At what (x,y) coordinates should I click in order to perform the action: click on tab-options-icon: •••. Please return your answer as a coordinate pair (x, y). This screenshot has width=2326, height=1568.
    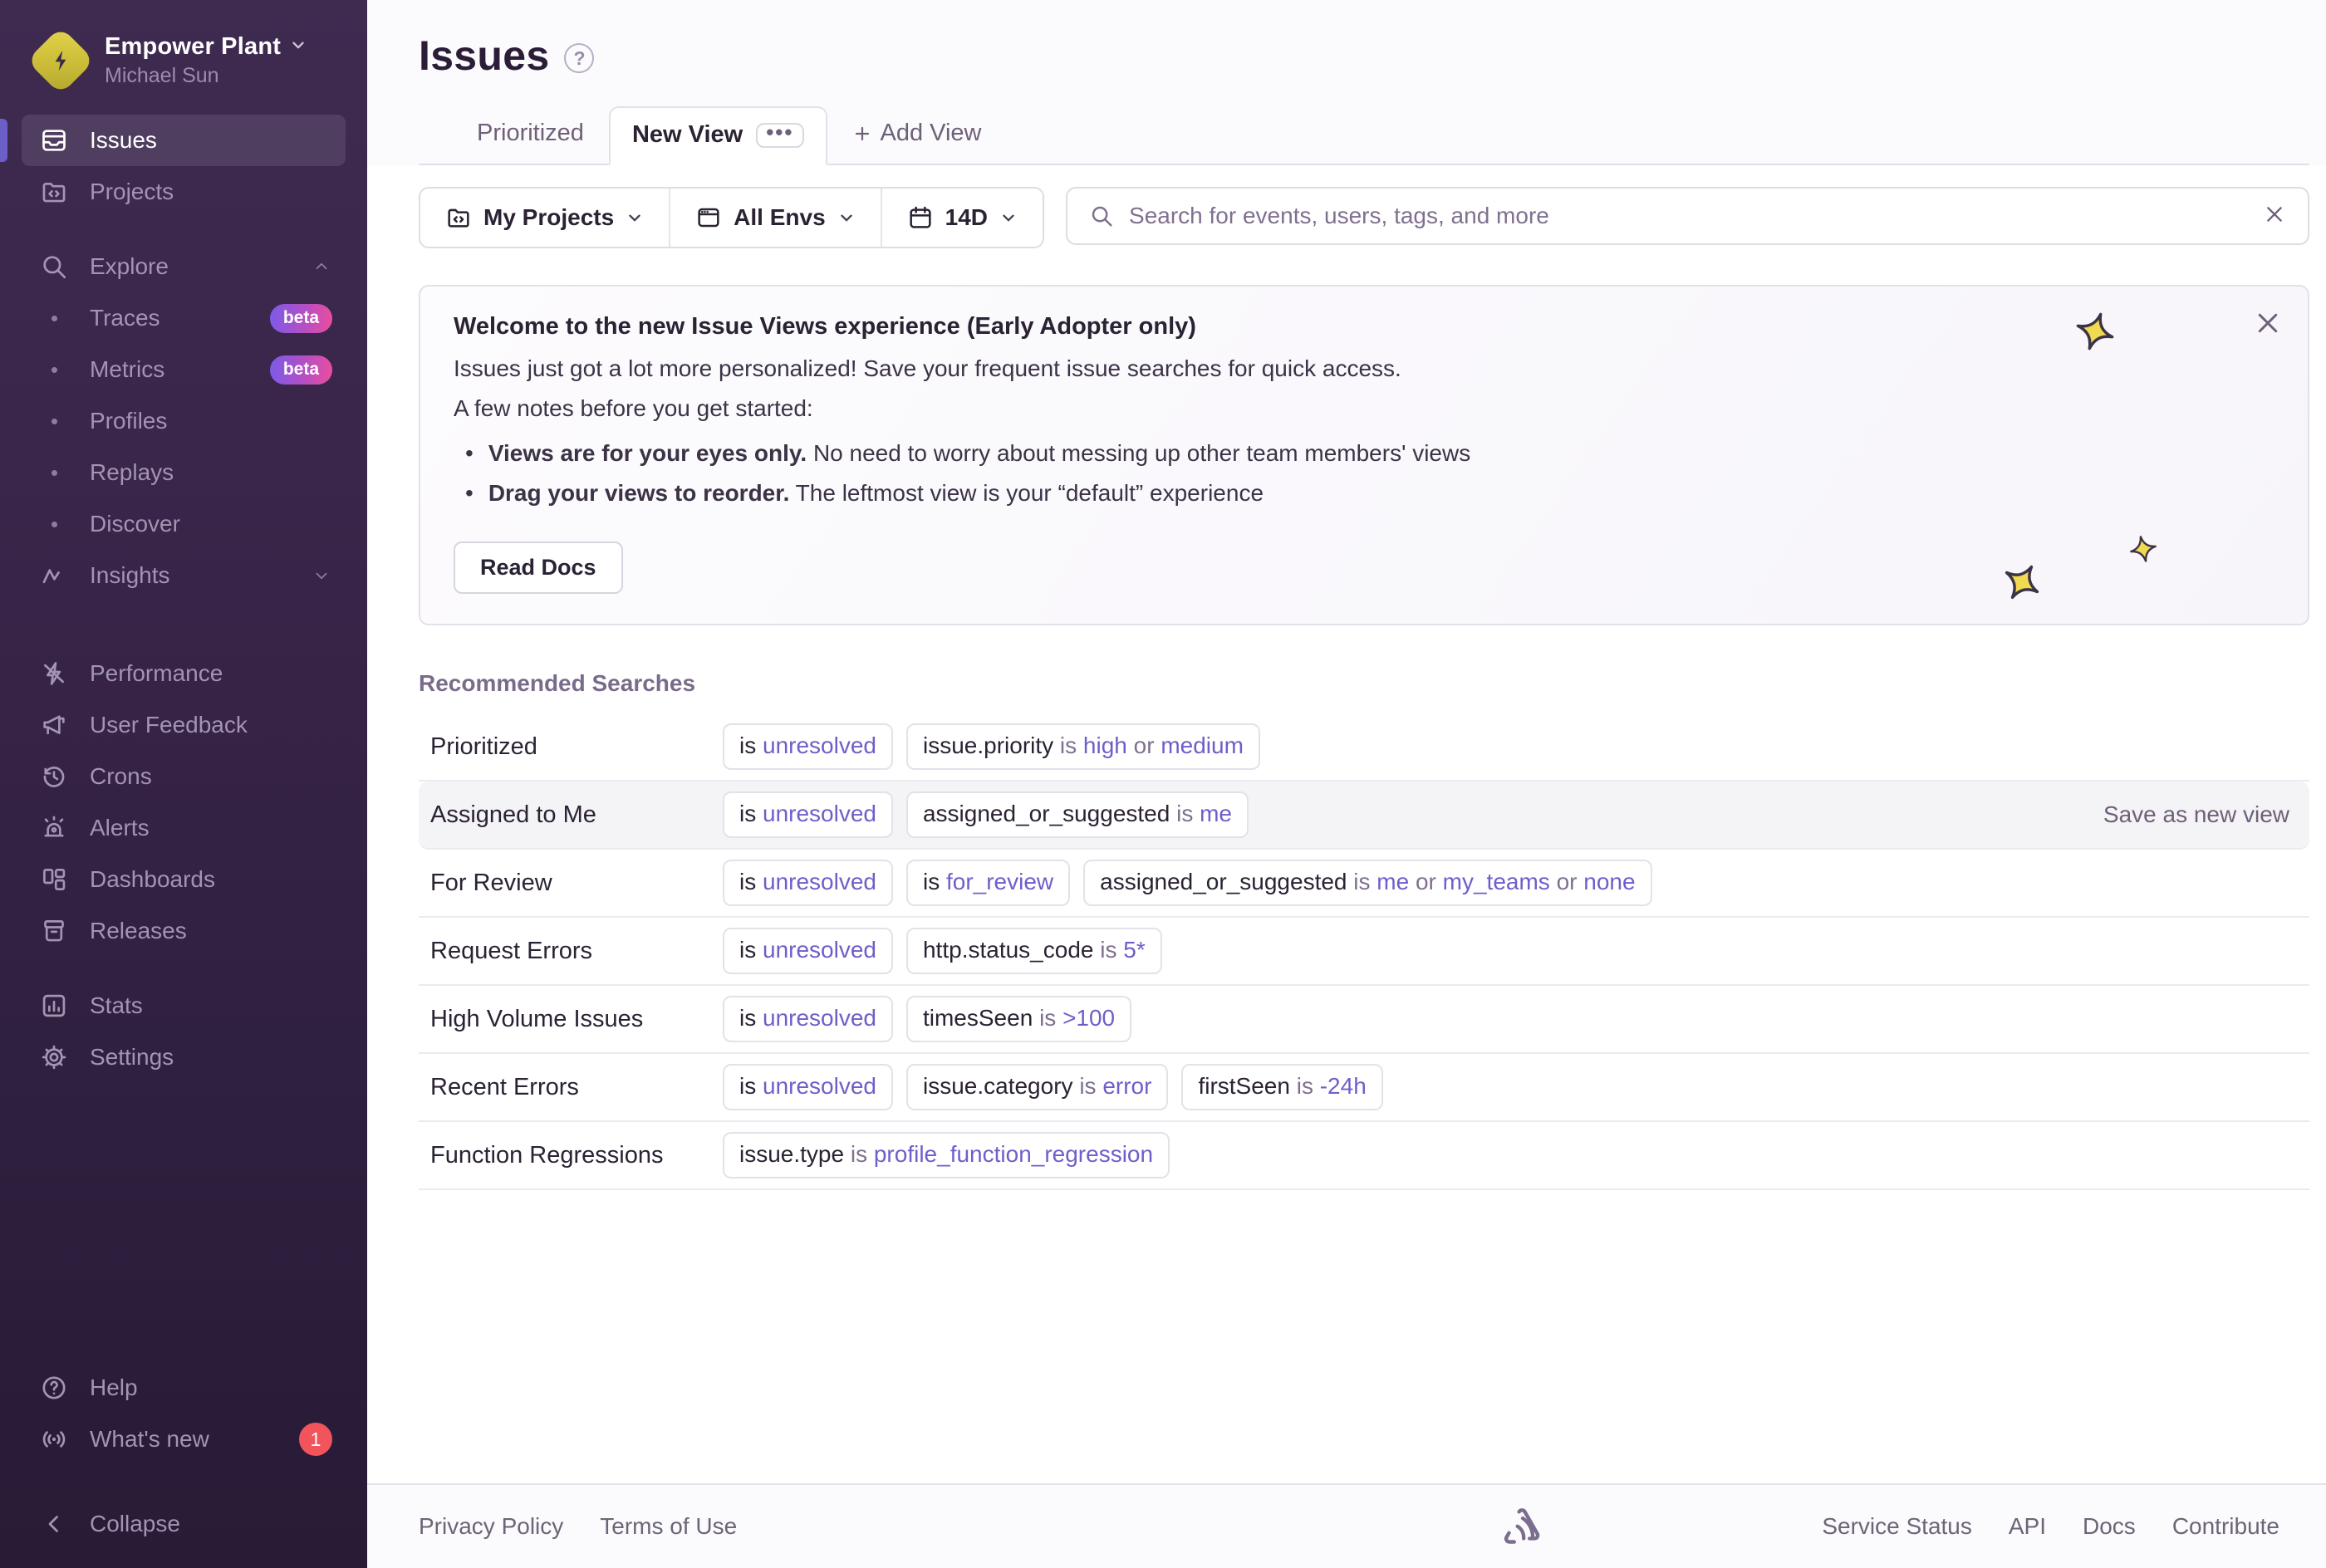
    Looking at the image, I should click on (780, 134).